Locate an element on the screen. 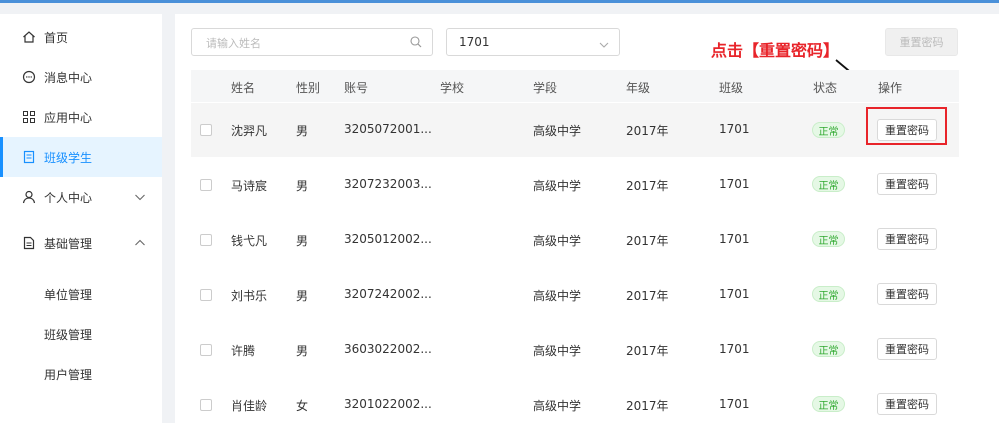 This screenshot has height=423, width=999. sidebar-item-label: 个人中心 is located at coordinates (68, 197).